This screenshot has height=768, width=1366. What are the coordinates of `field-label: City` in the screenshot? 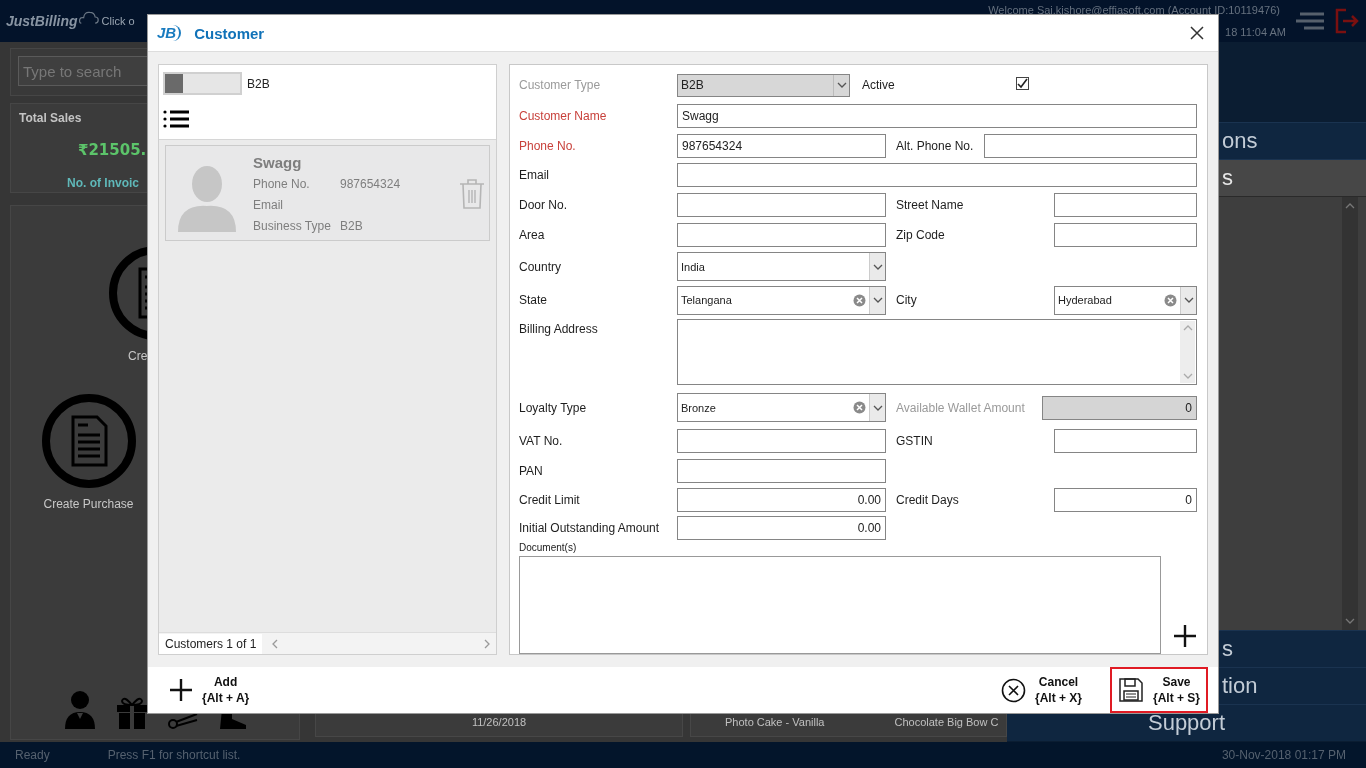 It's located at (906, 300).